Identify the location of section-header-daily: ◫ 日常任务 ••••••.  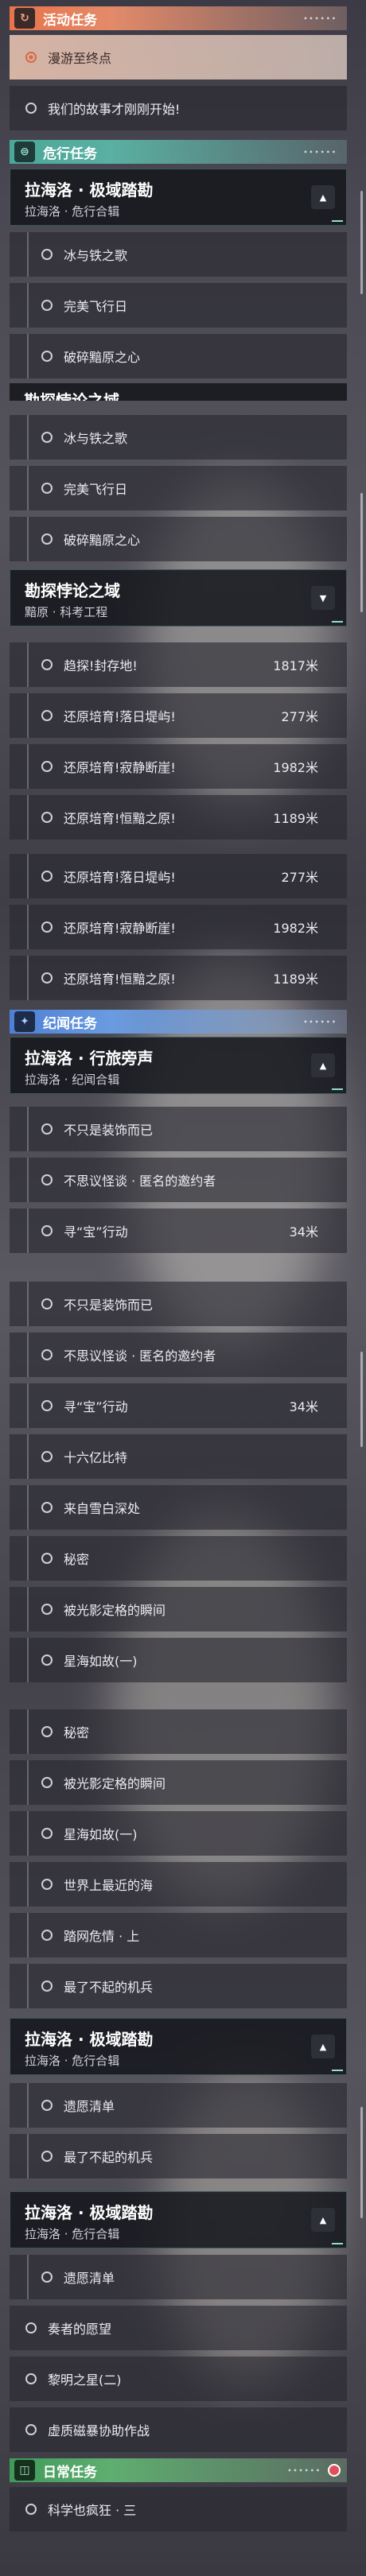
(178, 2470).